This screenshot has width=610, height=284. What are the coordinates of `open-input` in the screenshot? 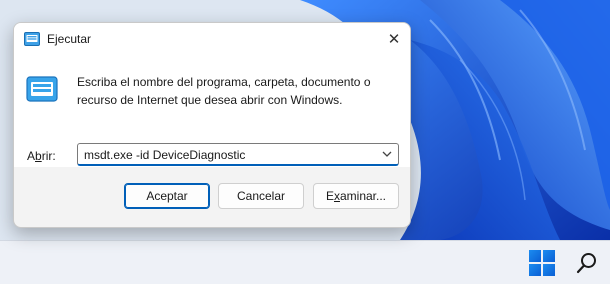 It's located at (226, 154).